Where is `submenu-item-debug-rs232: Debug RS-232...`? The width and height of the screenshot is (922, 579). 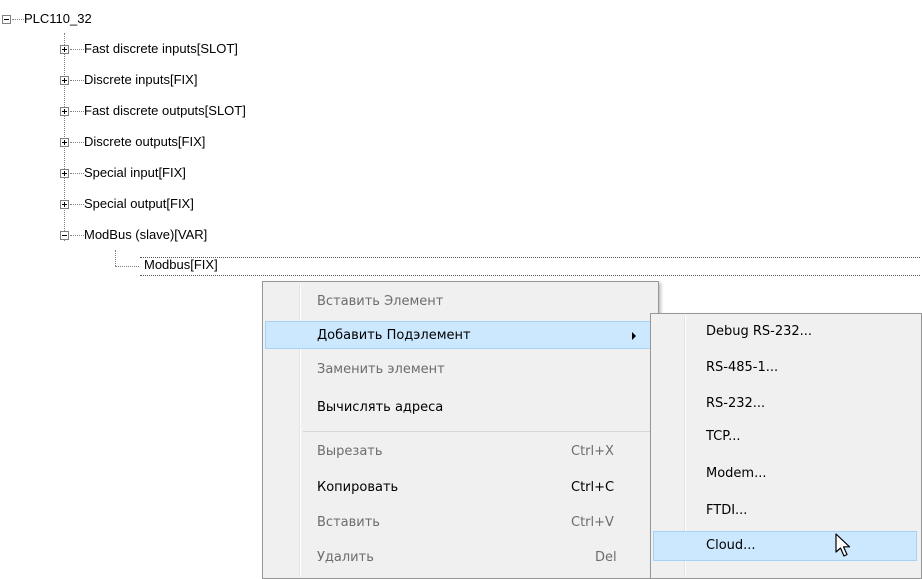
submenu-item-debug-rs232: Debug RS-232... is located at coordinates (785, 332).